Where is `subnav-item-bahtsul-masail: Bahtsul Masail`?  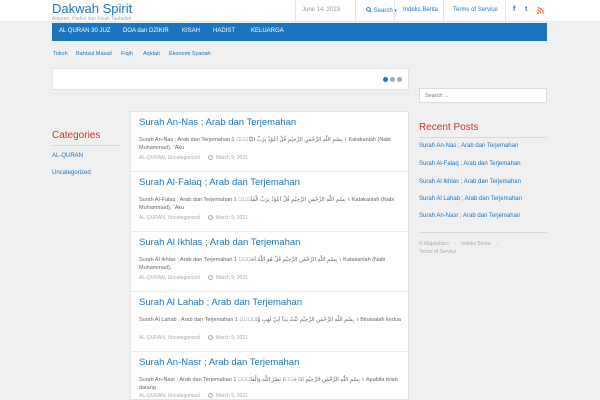
subnav-item-bahtsul-masail: Bahtsul Masail is located at coordinates (94, 54).